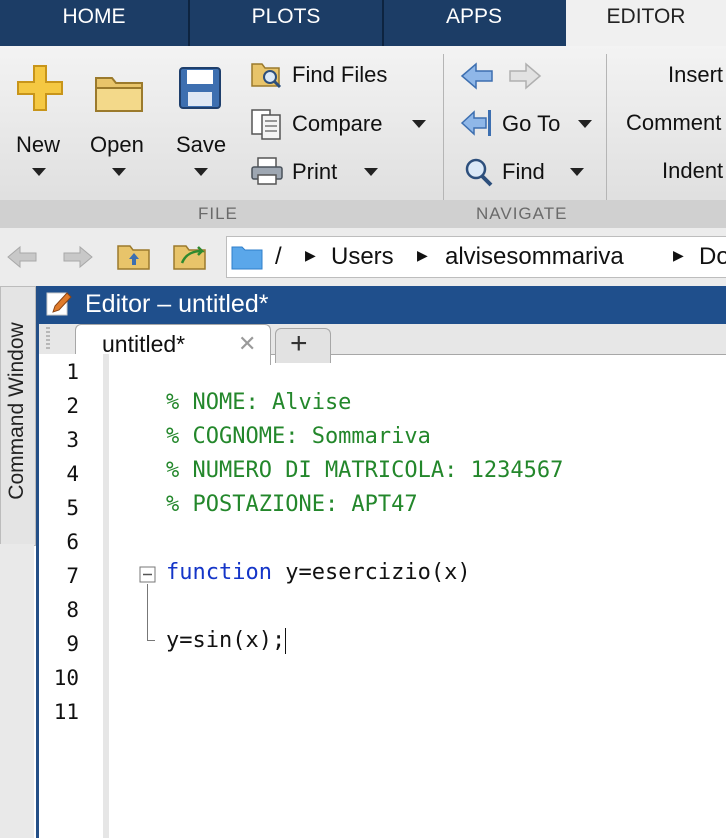 The width and height of the screenshot is (726, 838). What do you see at coordinates (72, 372) in the screenshot?
I see `line-number: 1` at bounding box center [72, 372].